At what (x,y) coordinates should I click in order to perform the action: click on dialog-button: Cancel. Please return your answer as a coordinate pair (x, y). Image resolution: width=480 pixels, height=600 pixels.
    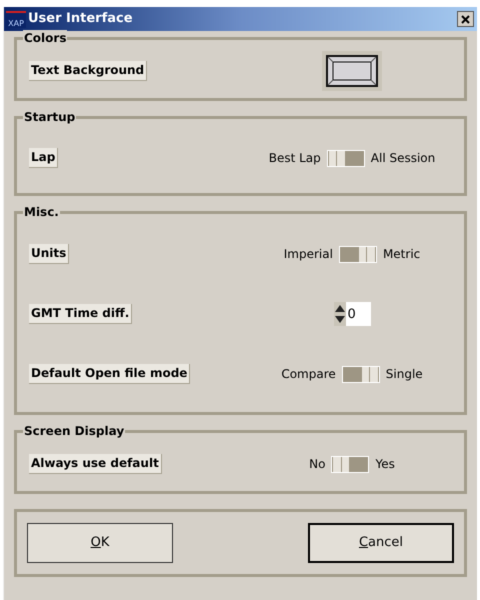
    Looking at the image, I should click on (381, 543).